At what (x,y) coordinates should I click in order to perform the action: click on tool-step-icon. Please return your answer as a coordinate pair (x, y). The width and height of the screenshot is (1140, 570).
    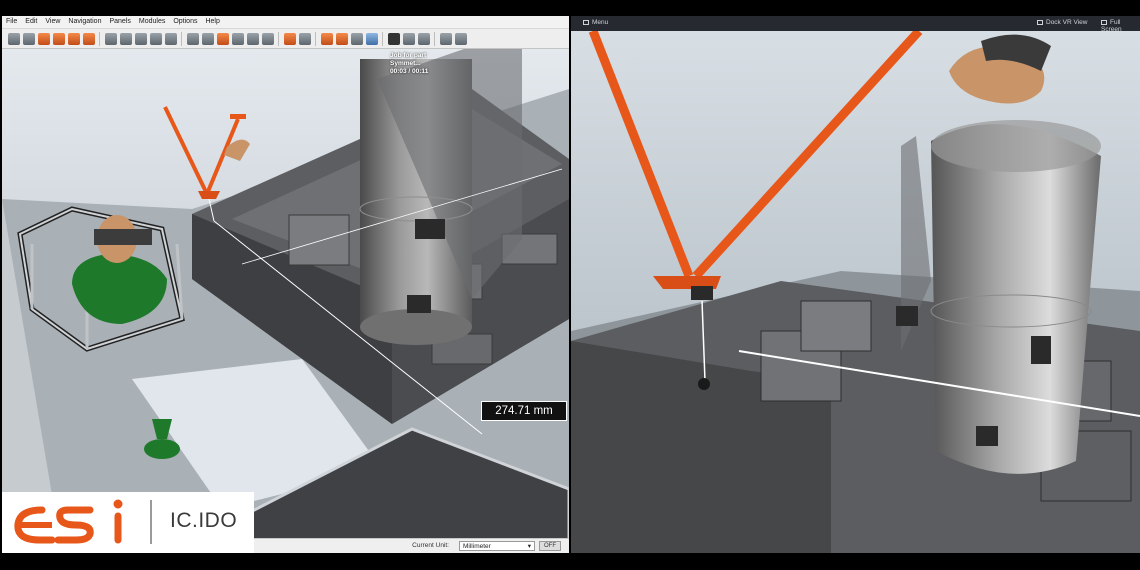
    Looking at the image, I should click on (408, 38).